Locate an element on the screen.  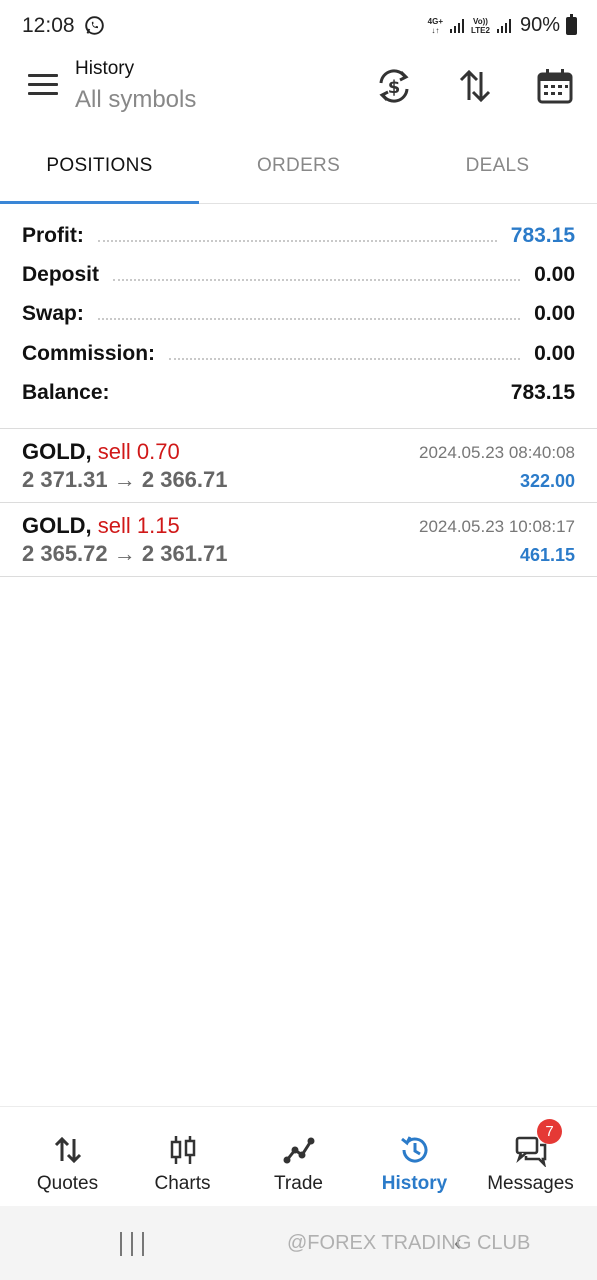
nav-charts-label: Charts is located at coordinates (182, 1183).